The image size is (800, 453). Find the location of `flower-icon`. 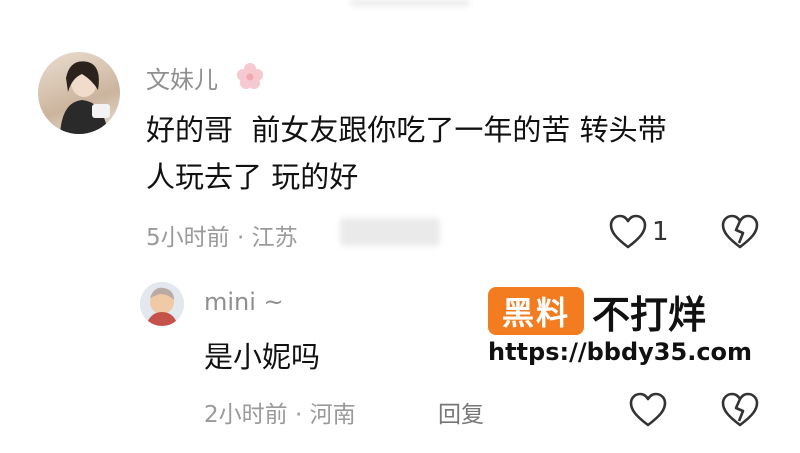

flower-icon is located at coordinates (250, 76).